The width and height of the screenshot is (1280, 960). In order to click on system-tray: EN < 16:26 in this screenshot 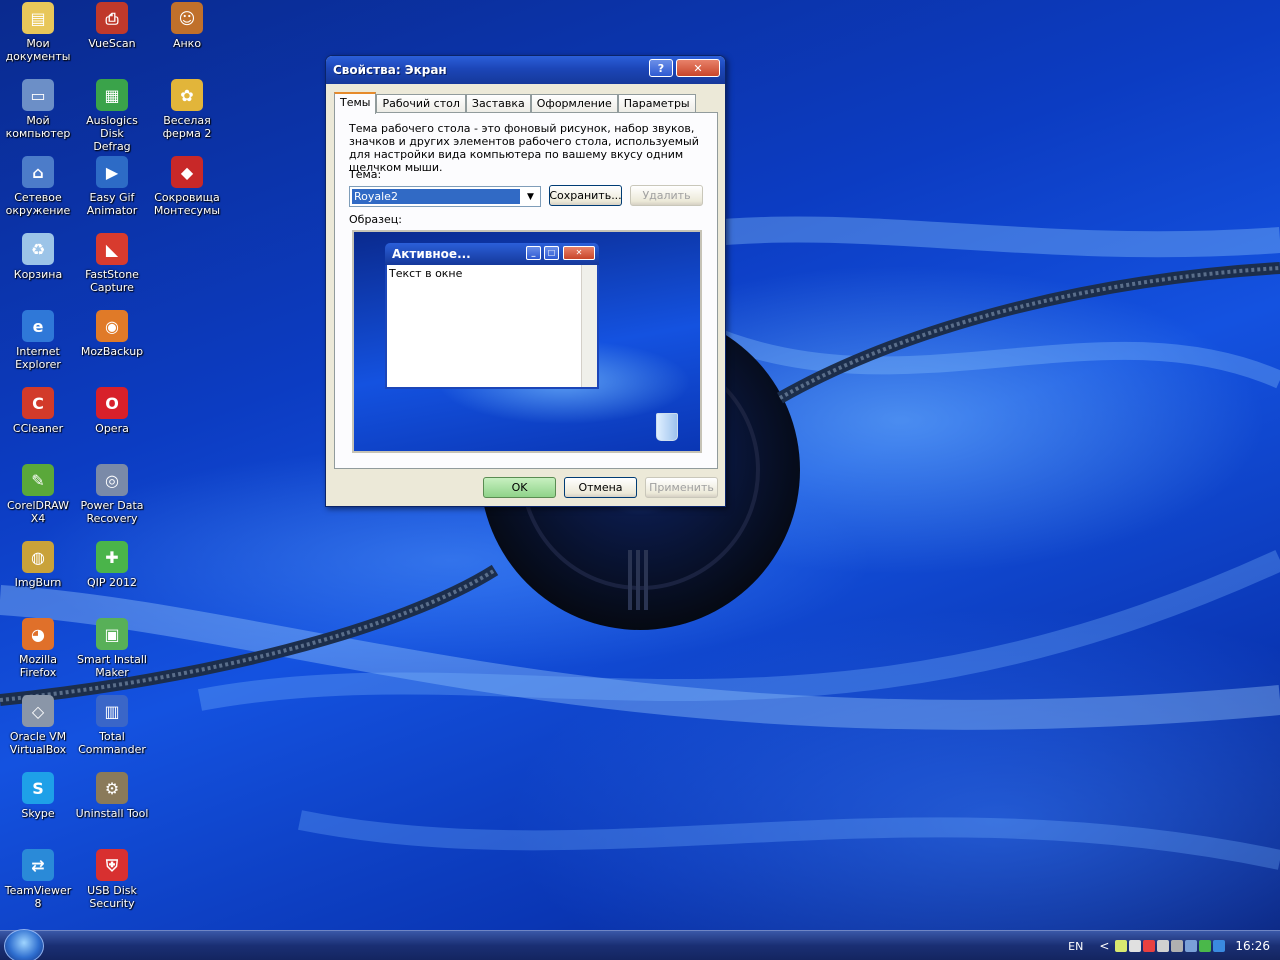, I will do `click(1174, 945)`.